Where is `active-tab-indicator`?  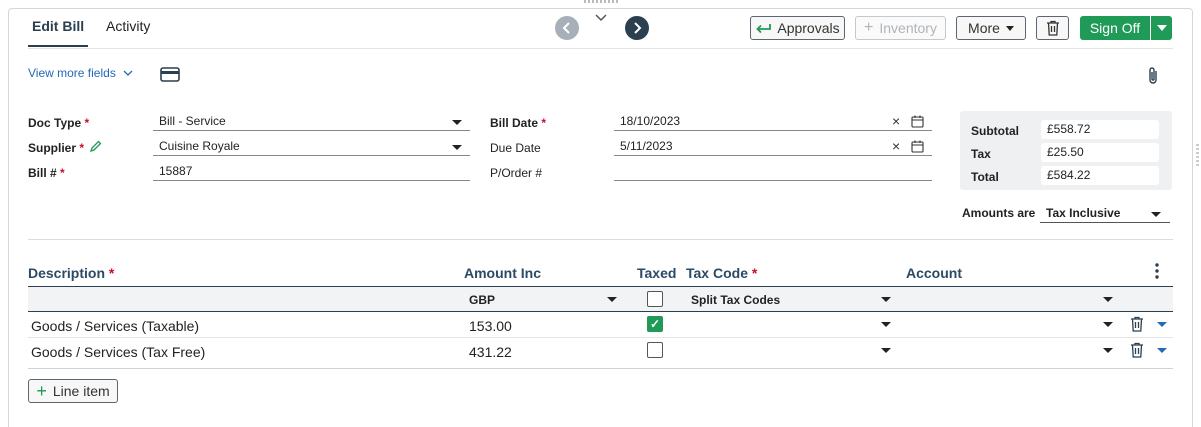 active-tab-indicator is located at coordinates (58, 46).